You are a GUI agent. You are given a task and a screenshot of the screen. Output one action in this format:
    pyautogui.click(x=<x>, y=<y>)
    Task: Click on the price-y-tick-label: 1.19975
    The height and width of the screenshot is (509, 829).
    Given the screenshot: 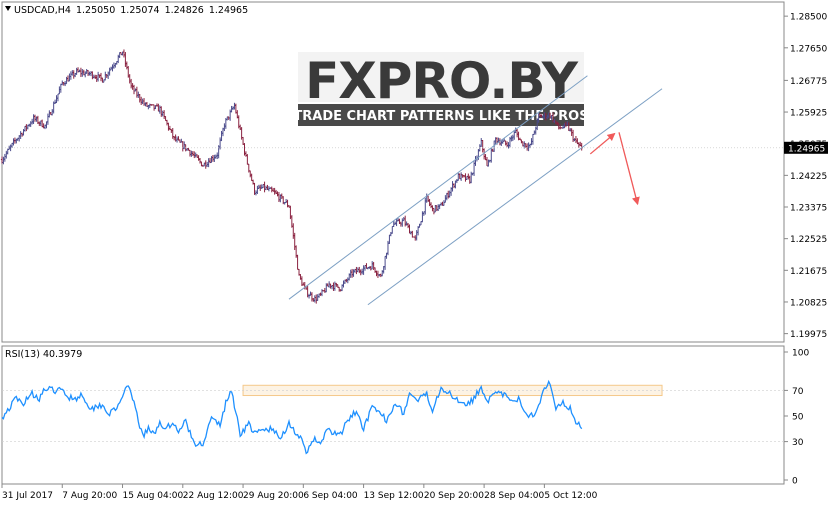 What is the action you would take?
    pyautogui.click(x=808, y=335)
    